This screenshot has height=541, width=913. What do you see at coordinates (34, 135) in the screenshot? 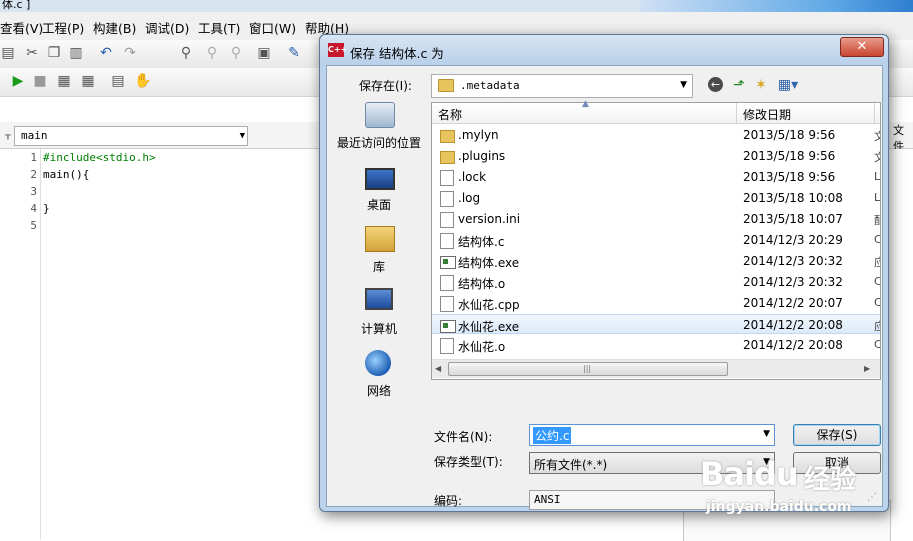
I see `function-combo-value: main` at bounding box center [34, 135].